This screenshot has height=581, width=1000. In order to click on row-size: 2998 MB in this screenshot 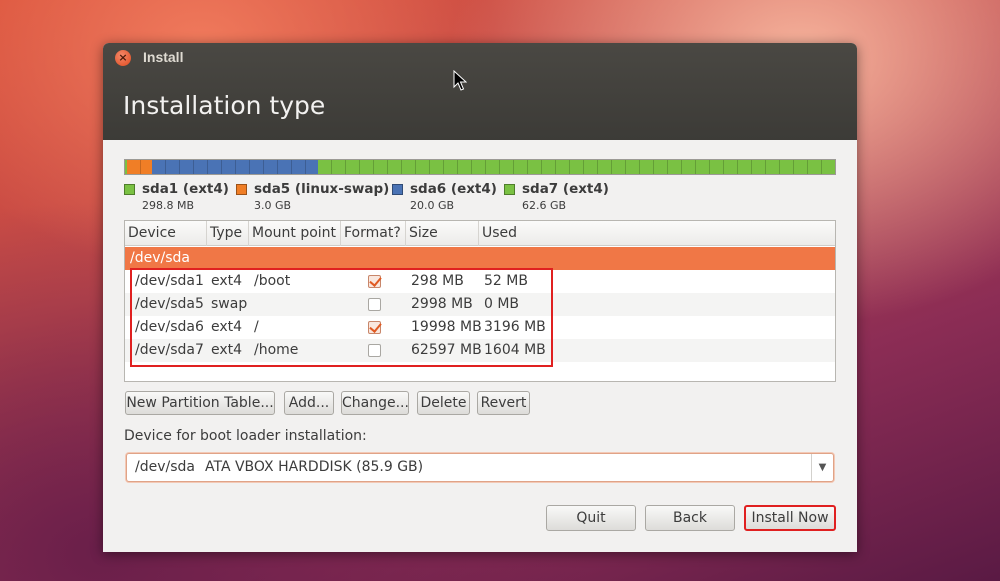, I will do `click(442, 304)`.